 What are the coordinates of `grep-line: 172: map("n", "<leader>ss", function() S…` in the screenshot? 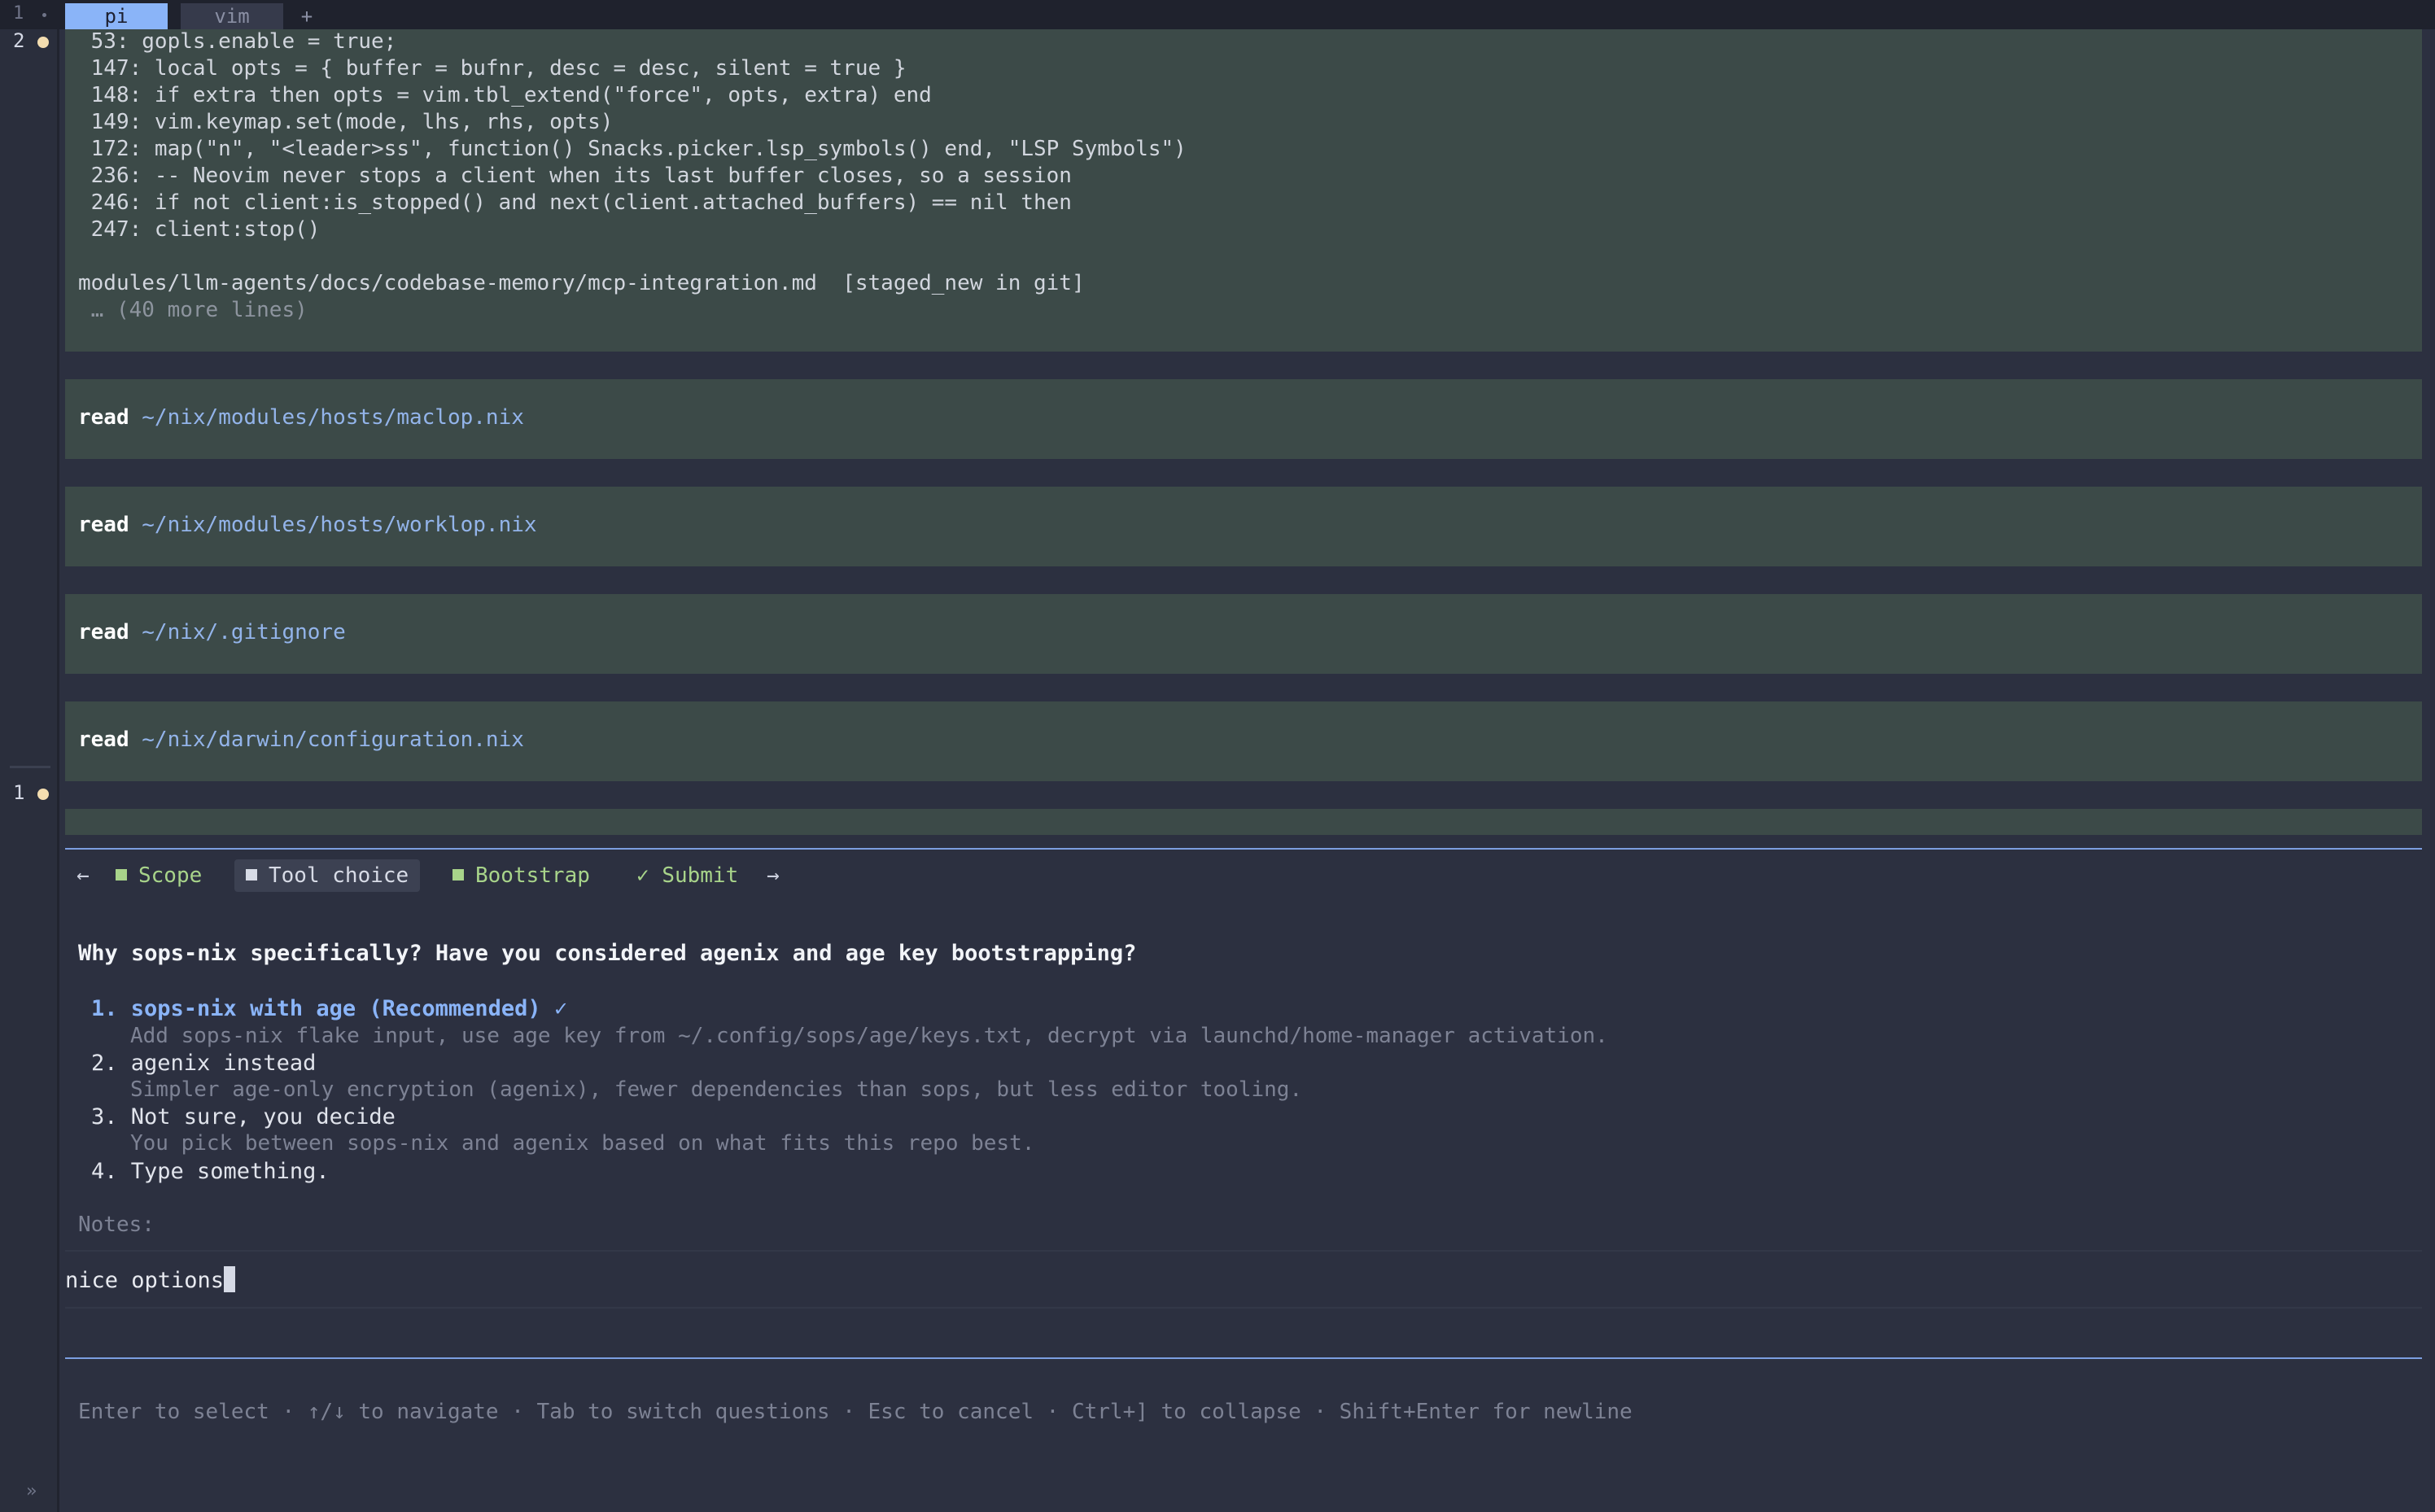 It's located at (632, 149).